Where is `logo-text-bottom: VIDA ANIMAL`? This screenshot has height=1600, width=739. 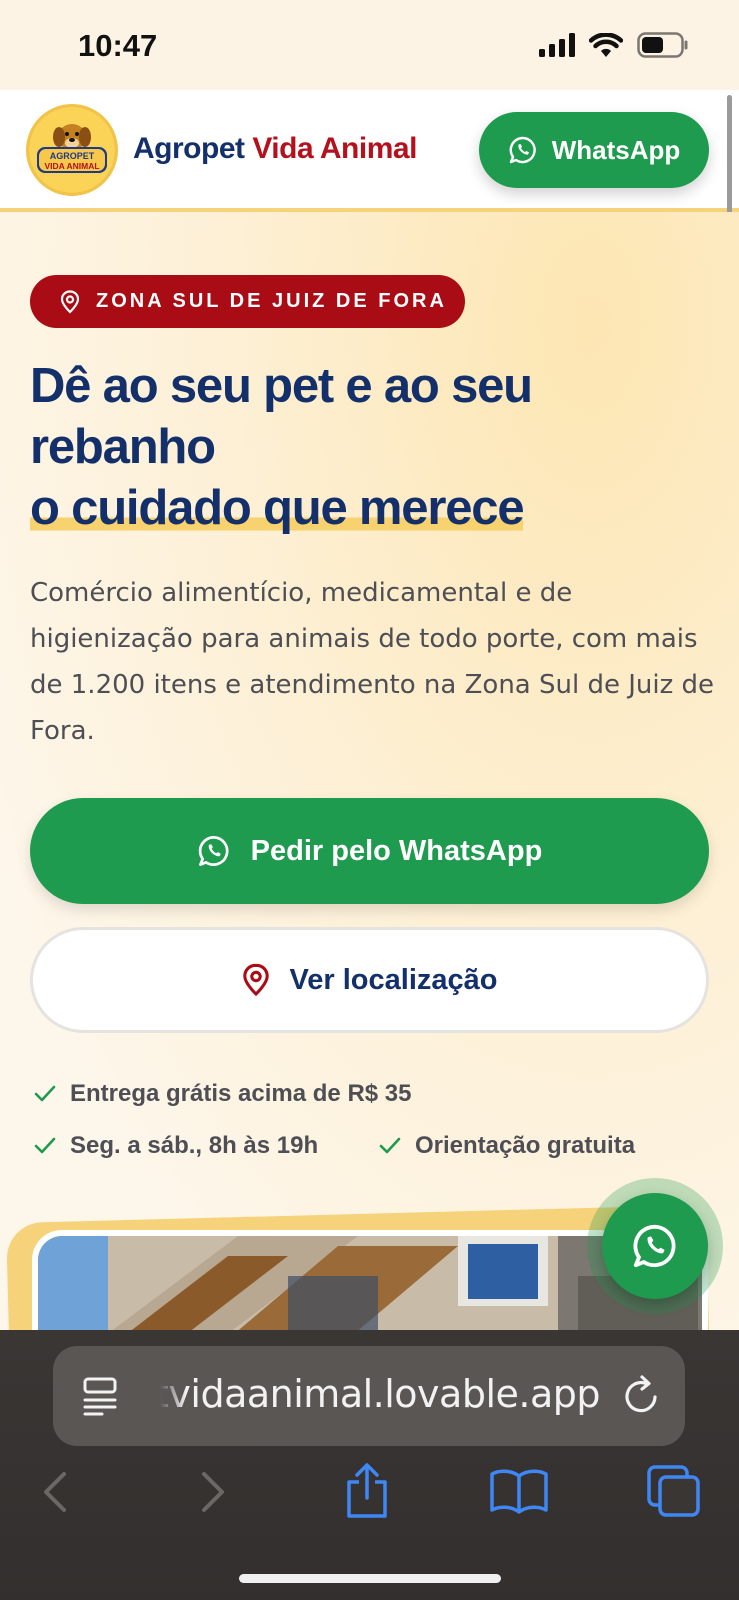 logo-text-bottom: VIDA ANIMAL is located at coordinates (71, 166).